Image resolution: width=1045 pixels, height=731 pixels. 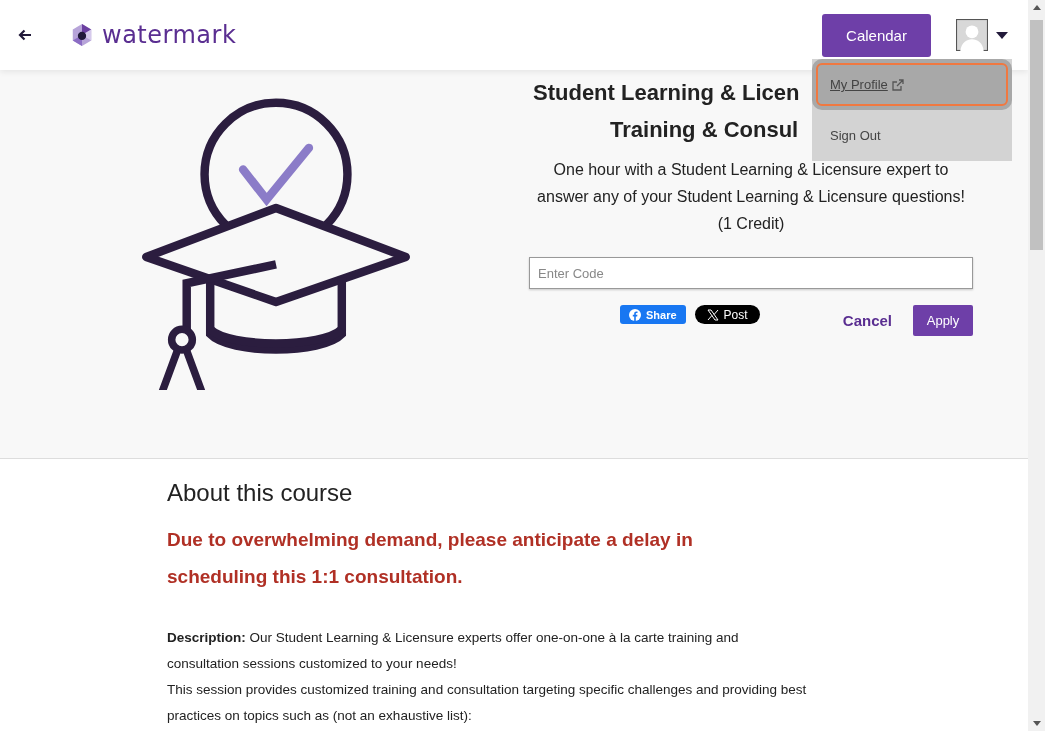 What do you see at coordinates (1036, 723) in the screenshot?
I see `scroll-down-icon` at bounding box center [1036, 723].